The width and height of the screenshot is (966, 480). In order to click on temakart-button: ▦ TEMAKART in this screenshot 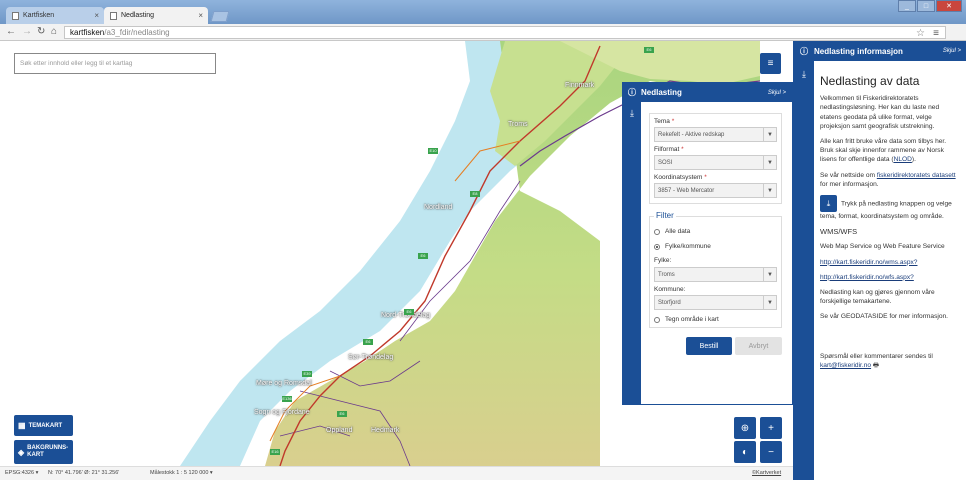, I will do `click(43, 425)`.